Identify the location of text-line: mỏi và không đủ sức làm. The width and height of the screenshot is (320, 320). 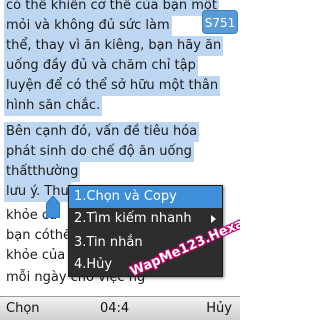
(88, 26).